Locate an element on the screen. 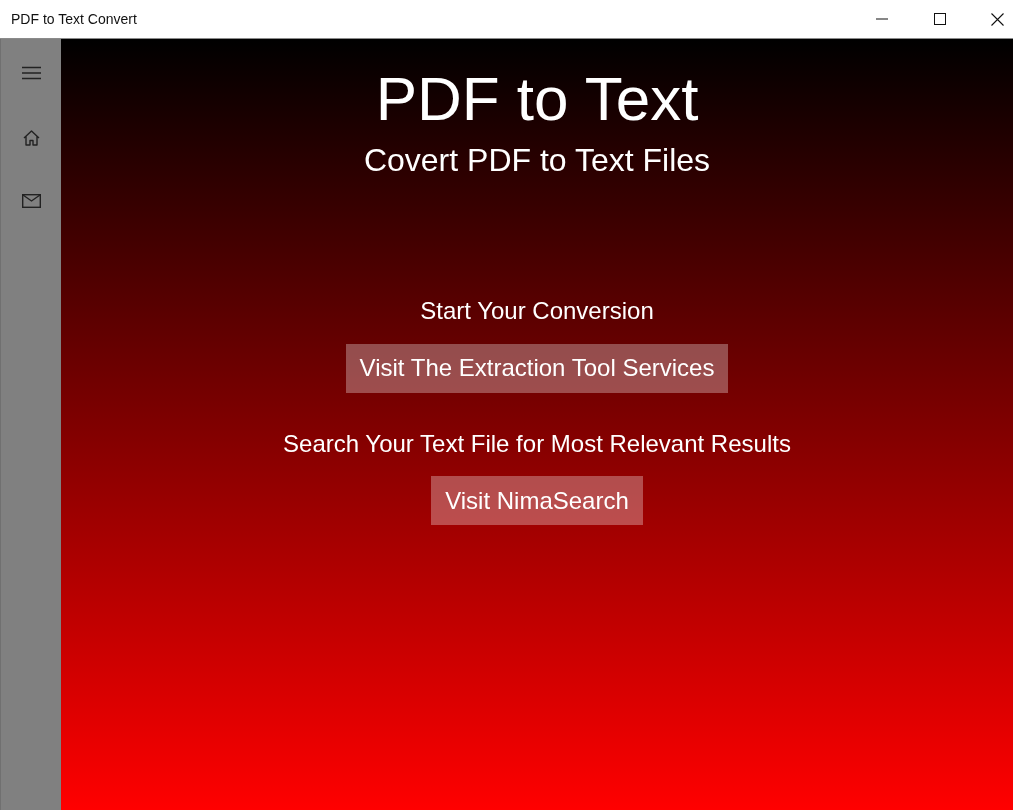 The image size is (1013, 810). section-label: Search Your Text File for Most Relevant Results is located at coordinates (537, 444).